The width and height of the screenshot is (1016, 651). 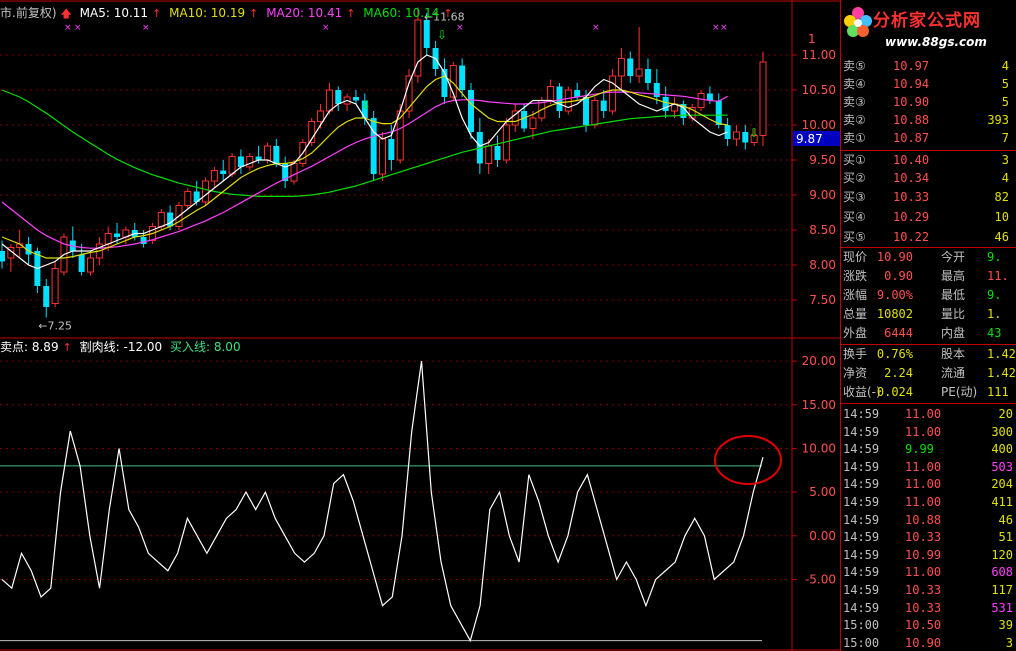 I want to click on bid-row: 买④ 10.29 10, so click(x=928, y=217).